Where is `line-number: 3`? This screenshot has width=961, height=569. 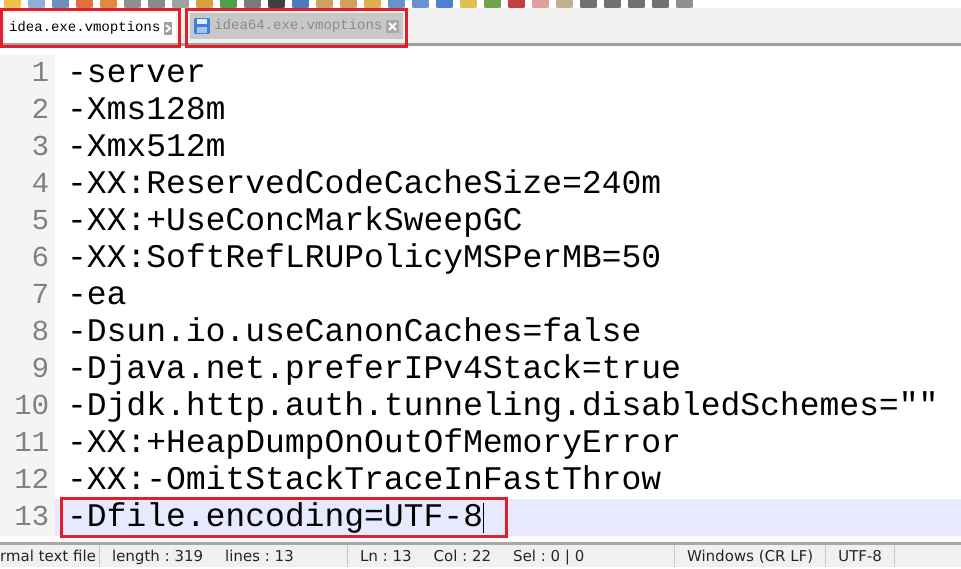
line-number: 3 is located at coordinates (27, 147).